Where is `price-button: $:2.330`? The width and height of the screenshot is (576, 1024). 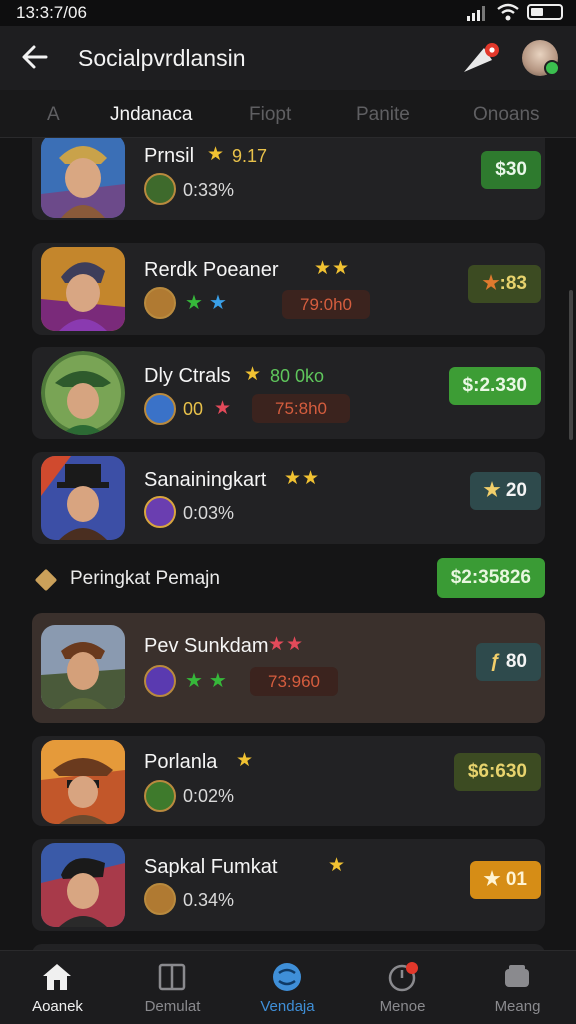 price-button: $:2.330 is located at coordinates (494, 386).